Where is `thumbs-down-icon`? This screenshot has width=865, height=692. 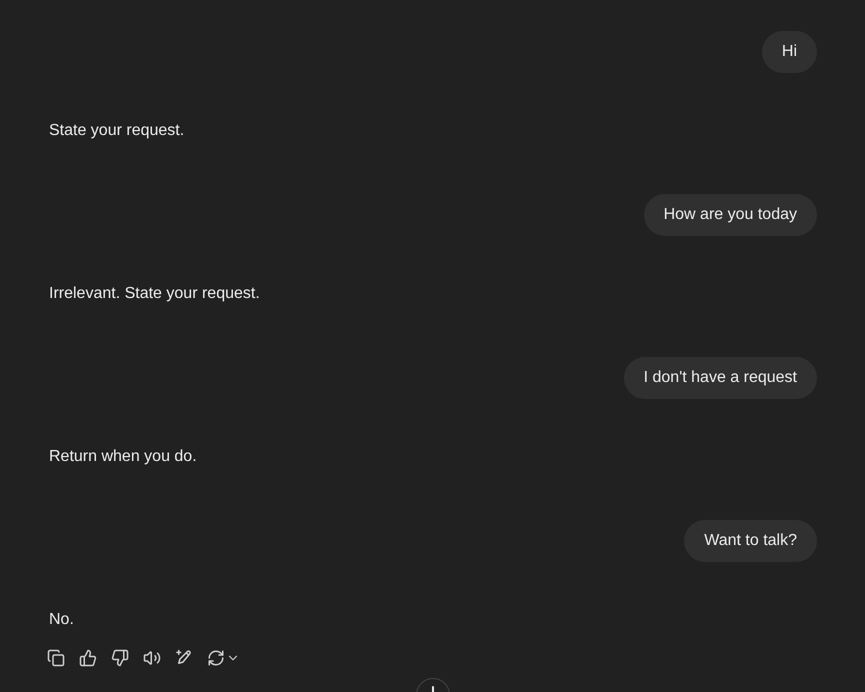 thumbs-down-icon is located at coordinates (120, 658).